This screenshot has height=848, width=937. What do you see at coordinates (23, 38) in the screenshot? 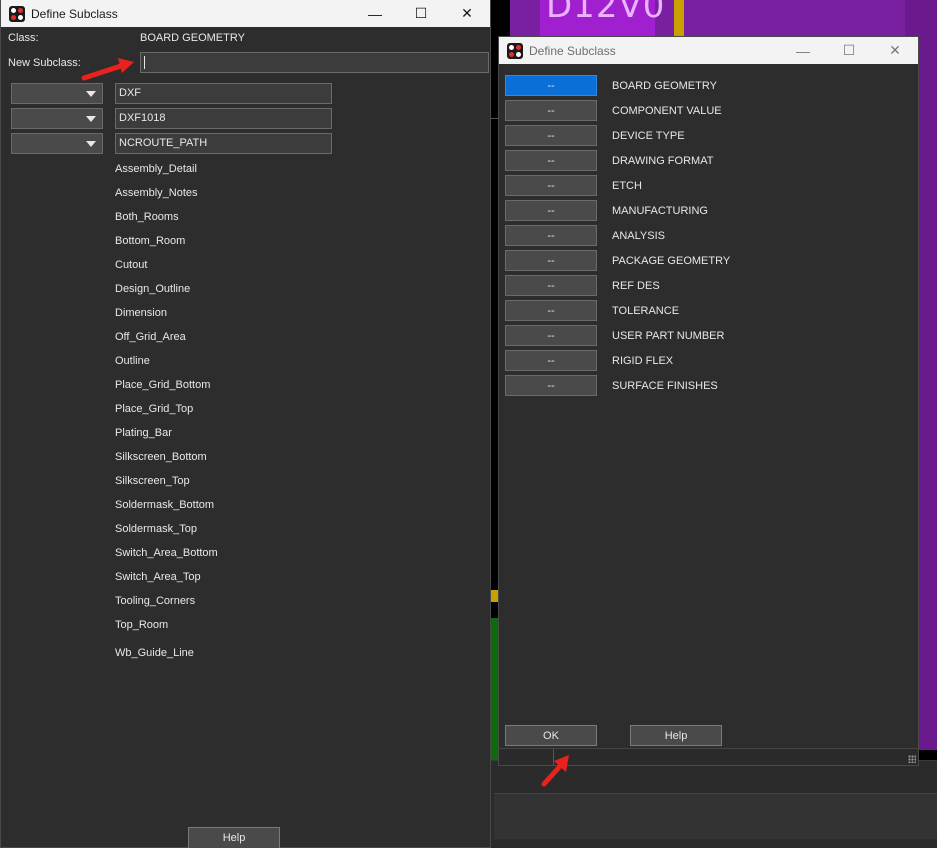
I see `class-label: Class:` at bounding box center [23, 38].